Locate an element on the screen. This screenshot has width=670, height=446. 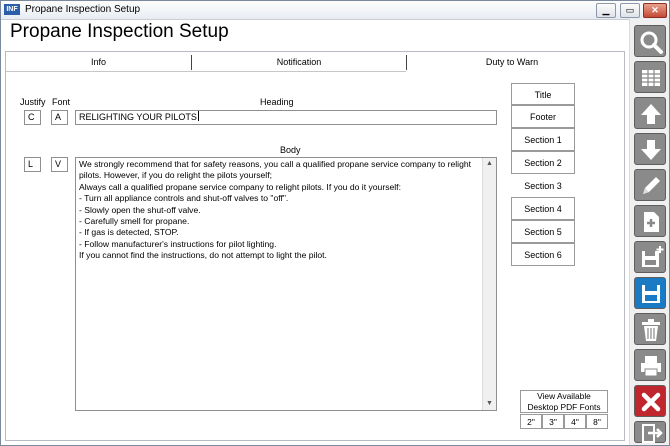
size-4-button: 4" is located at coordinates (575, 421).